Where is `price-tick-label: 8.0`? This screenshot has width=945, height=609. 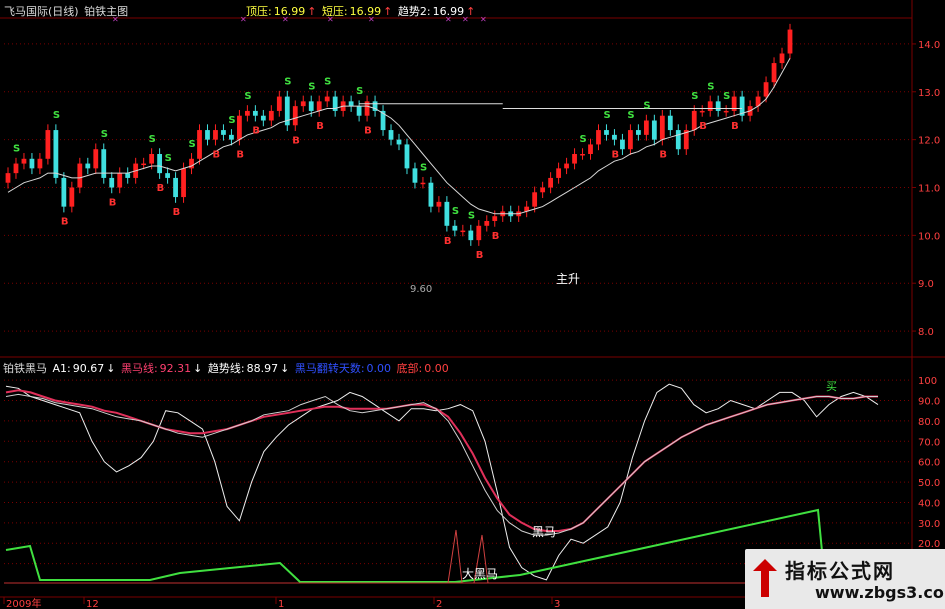
price-tick-label: 8.0 is located at coordinates (926, 332).